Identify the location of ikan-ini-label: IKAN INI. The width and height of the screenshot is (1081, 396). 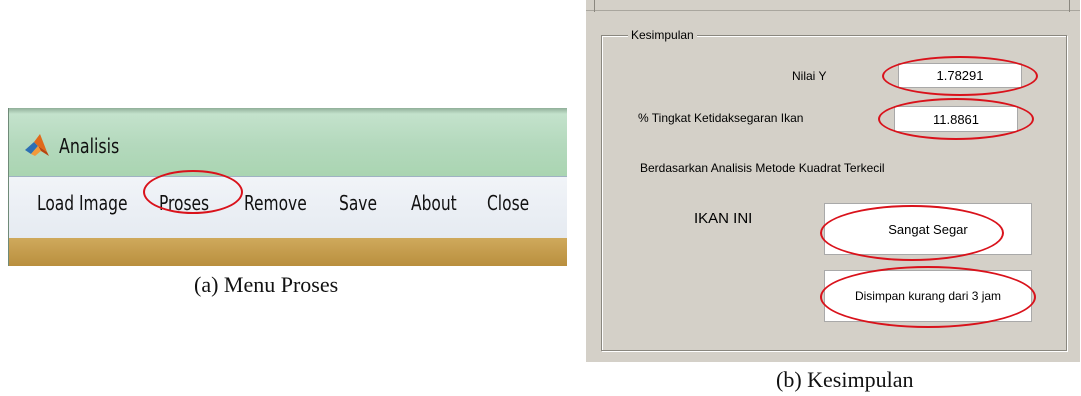
(723, 218).